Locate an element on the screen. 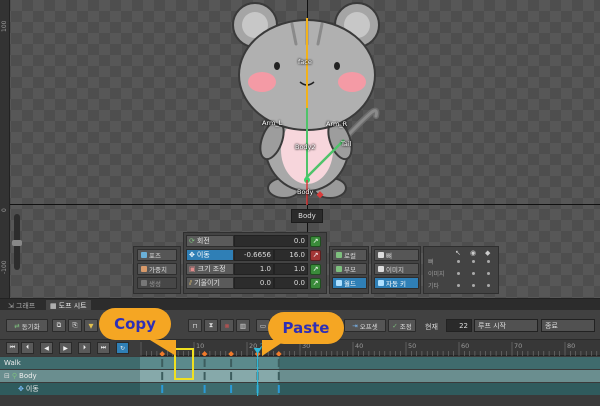 Image resolution: width=600 pixels, height=406 pixels. copy-callout: Copy is located at coordinates (135, 324).